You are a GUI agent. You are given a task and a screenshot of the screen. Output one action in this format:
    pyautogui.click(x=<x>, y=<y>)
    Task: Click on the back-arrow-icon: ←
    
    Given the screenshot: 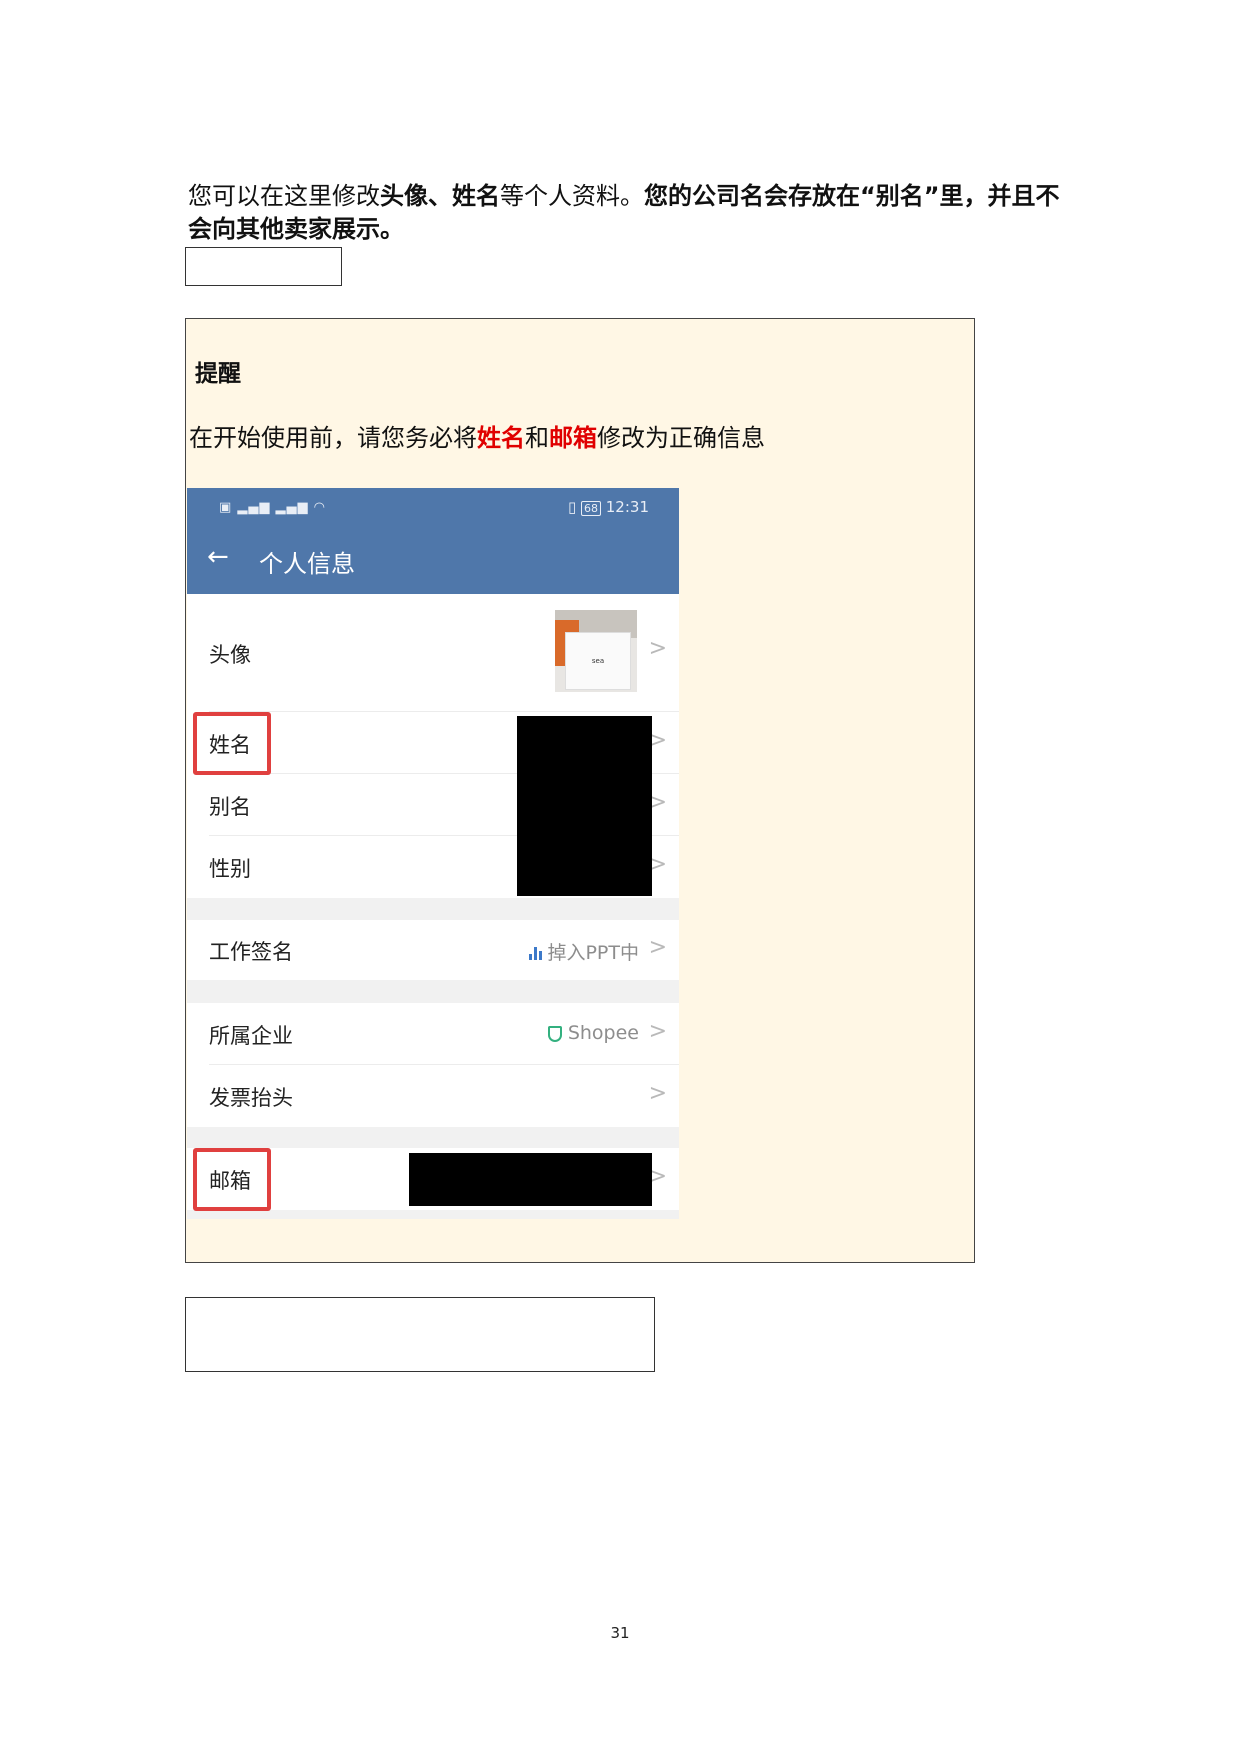 What is the action you would take?
    pyautogui.click(x=218, y=557)
    